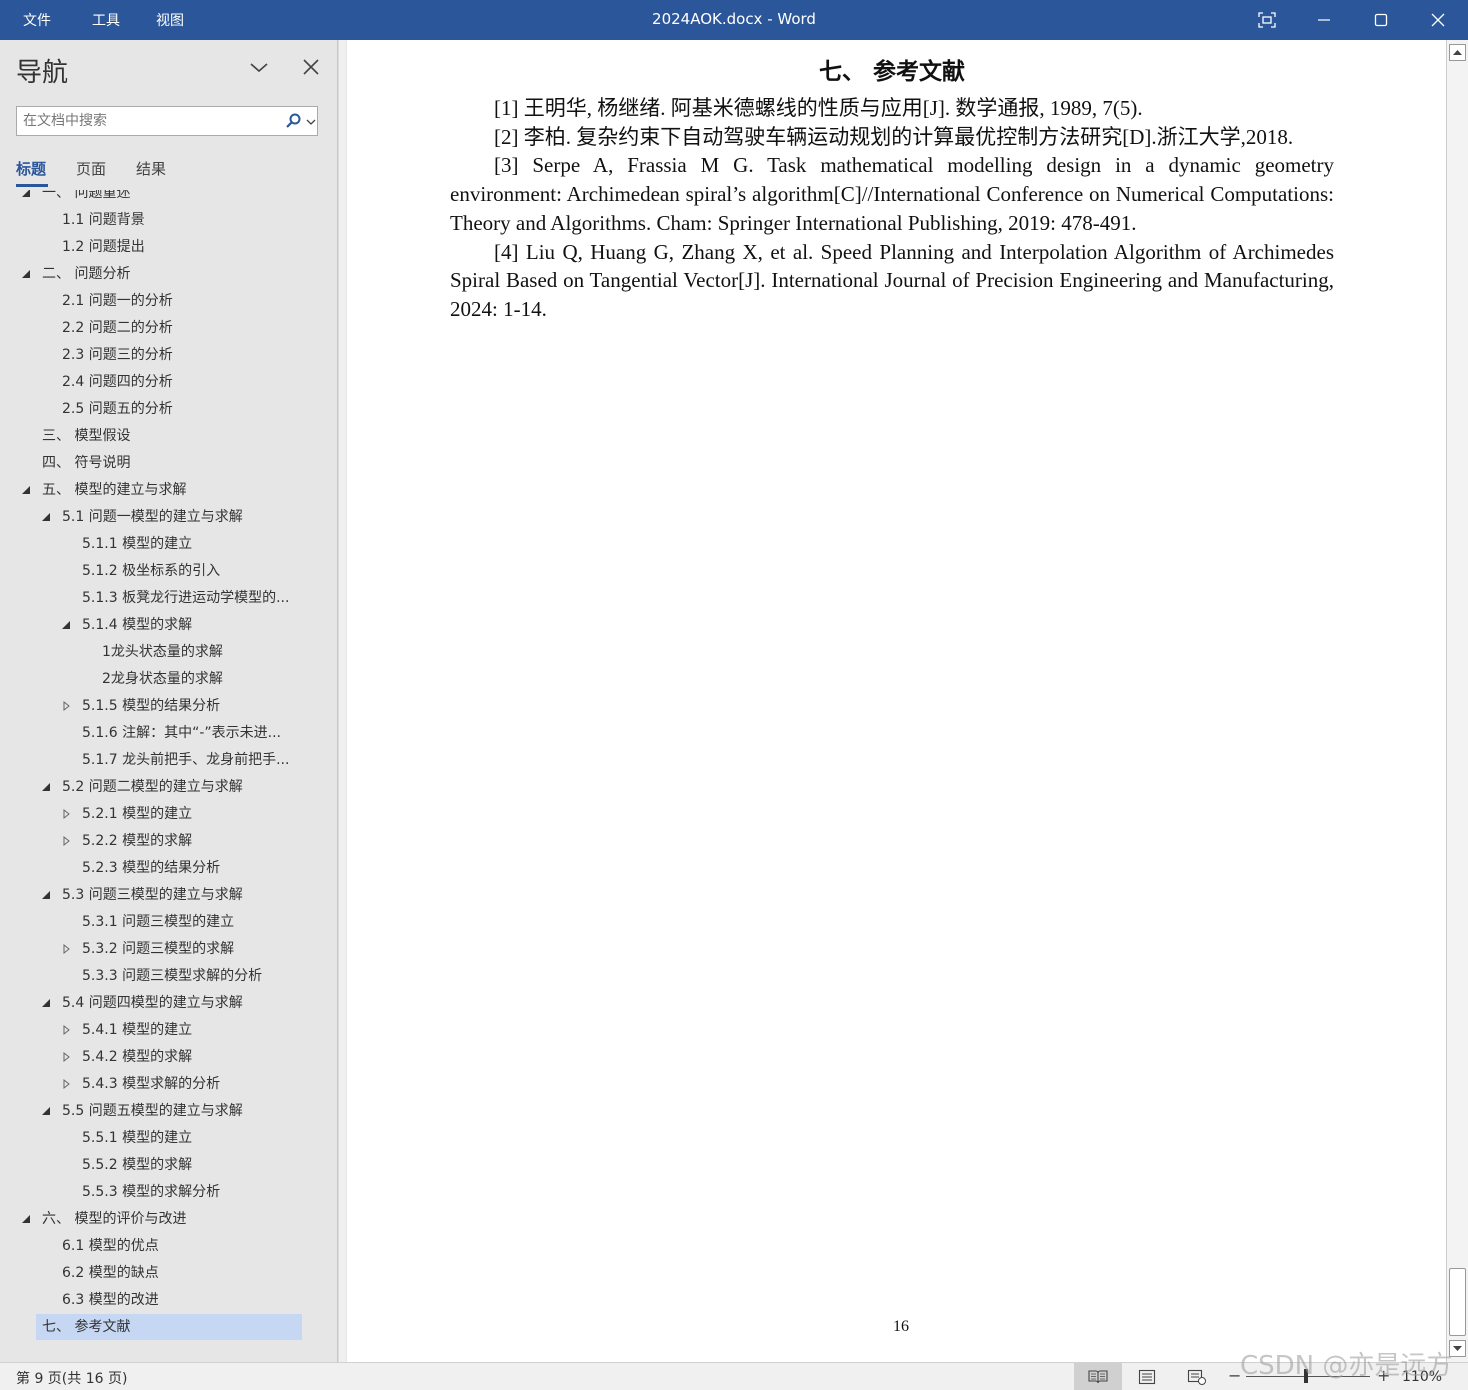  What do you see at coordinates (160, 328) in the screenshot?
I see `nav-heading-item: 2.2 问题二的分析` at bounding box center [160, 328].